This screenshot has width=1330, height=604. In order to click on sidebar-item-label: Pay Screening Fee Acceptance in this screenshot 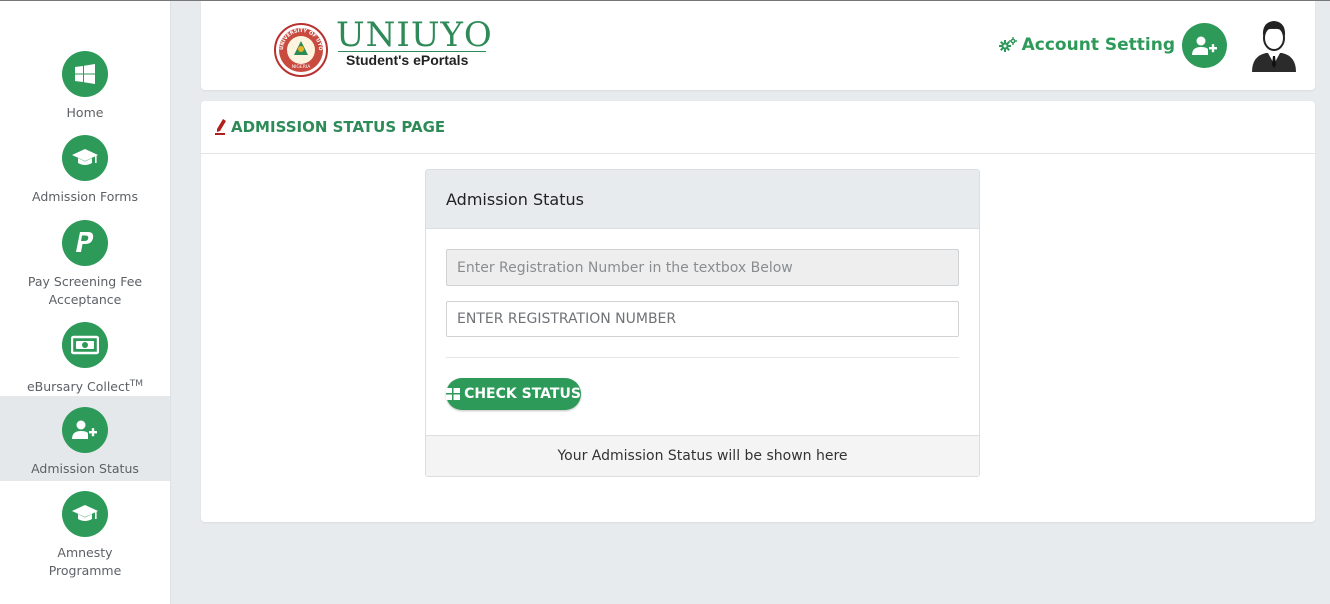, I will do `click(85, 291)`.